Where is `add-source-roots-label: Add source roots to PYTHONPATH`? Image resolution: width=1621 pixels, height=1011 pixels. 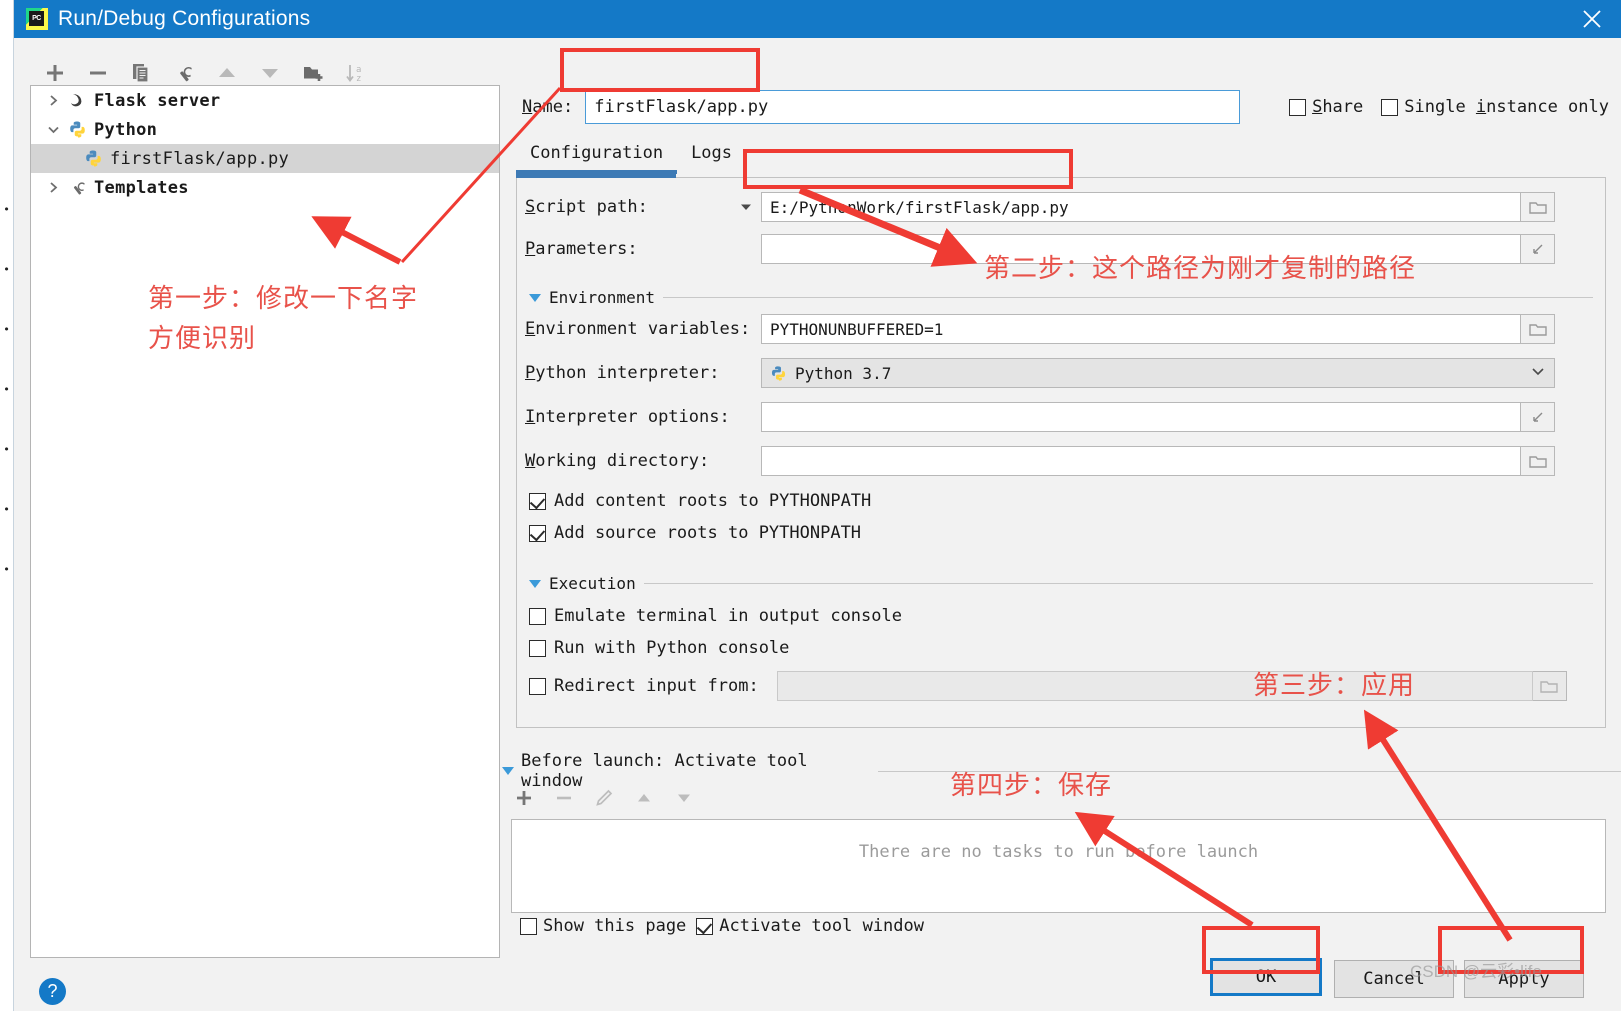 add-source-roots-label: Add source roots to PYTHONPATH is located at coordinates (708, 533).